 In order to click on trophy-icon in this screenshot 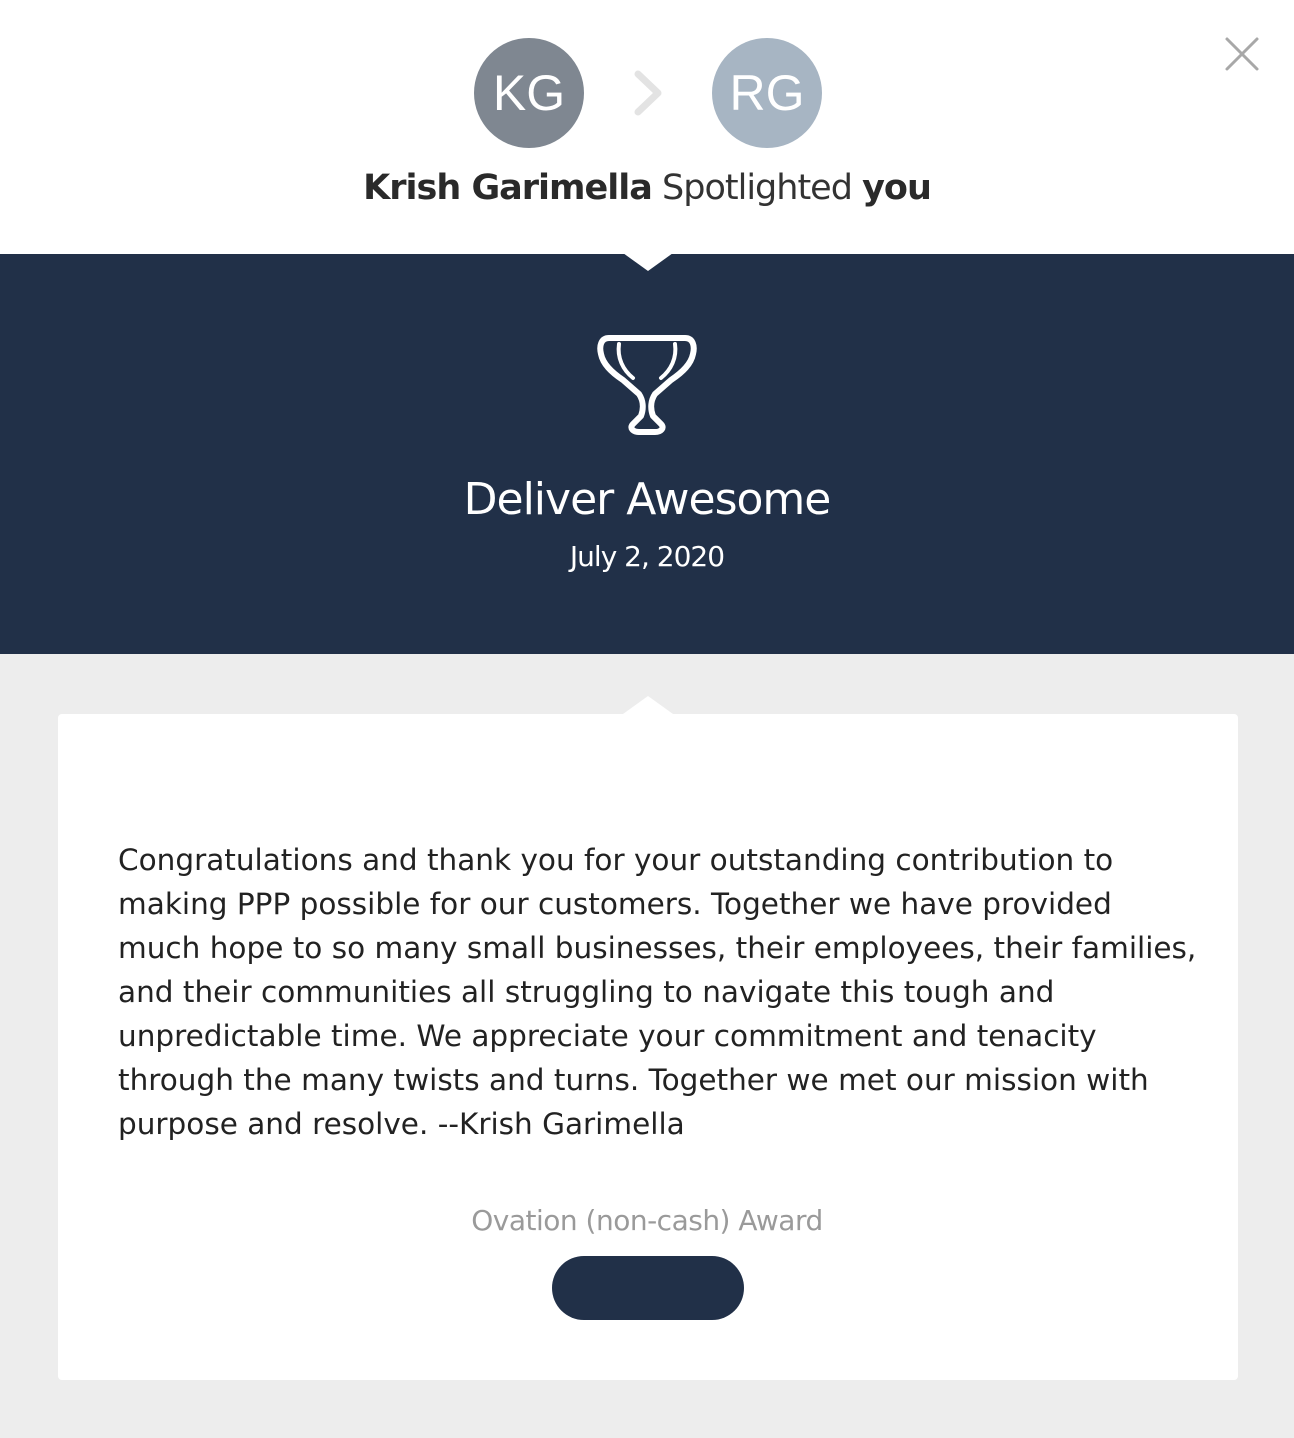, I will do `click(647, 385)`.